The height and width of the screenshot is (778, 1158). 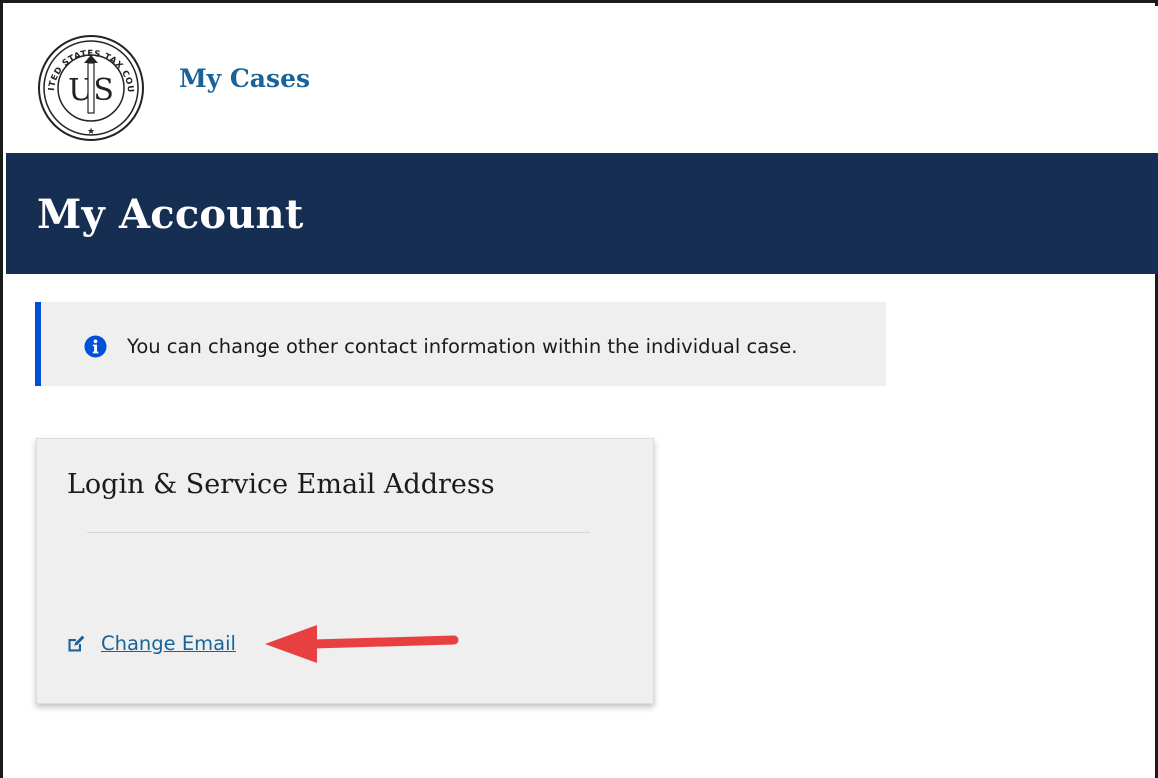 What do you see at coordinates (362, 644) in the screenshot?
I see `red-annotation-arrow` at bounding box center [362, 644].